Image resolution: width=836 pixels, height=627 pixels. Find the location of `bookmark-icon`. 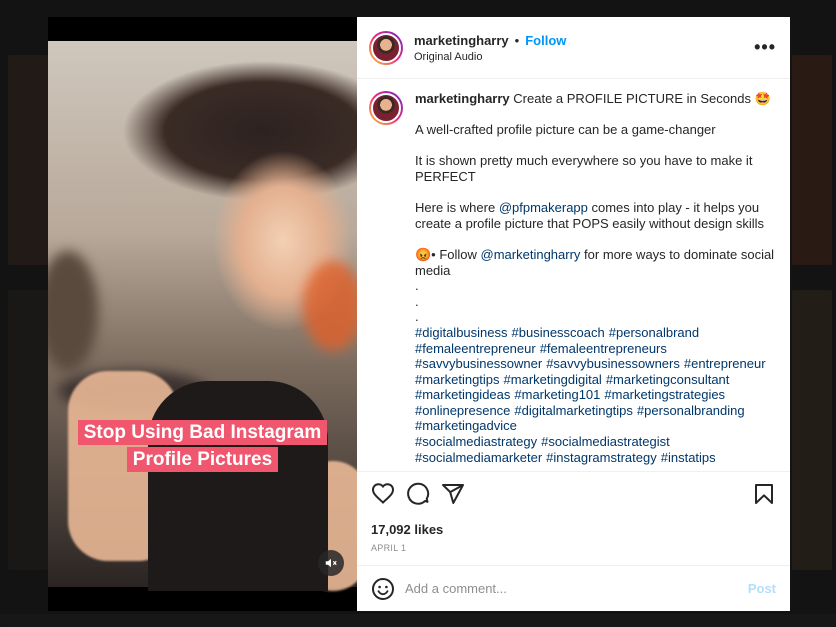

bookmark-icon is located at coordinates (764, 494).